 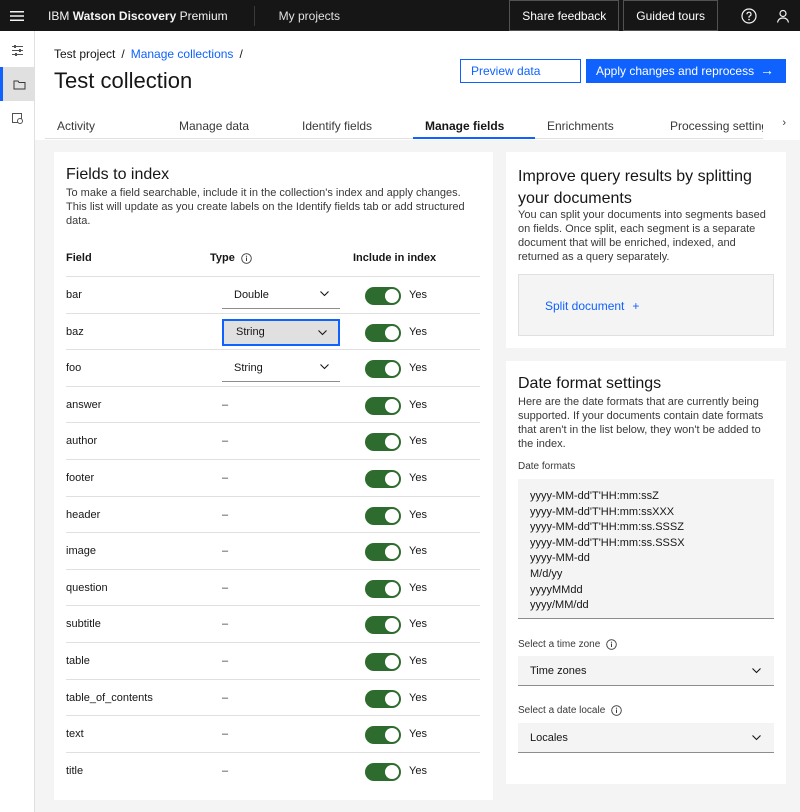 I want to click on table-row: footer – Yes, so click(x=273, y=477).